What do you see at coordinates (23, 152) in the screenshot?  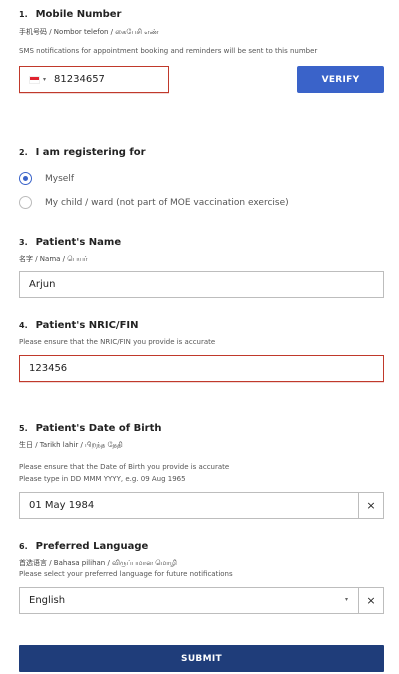 I see `question-number: 2.` at bounding box center [23, 152].